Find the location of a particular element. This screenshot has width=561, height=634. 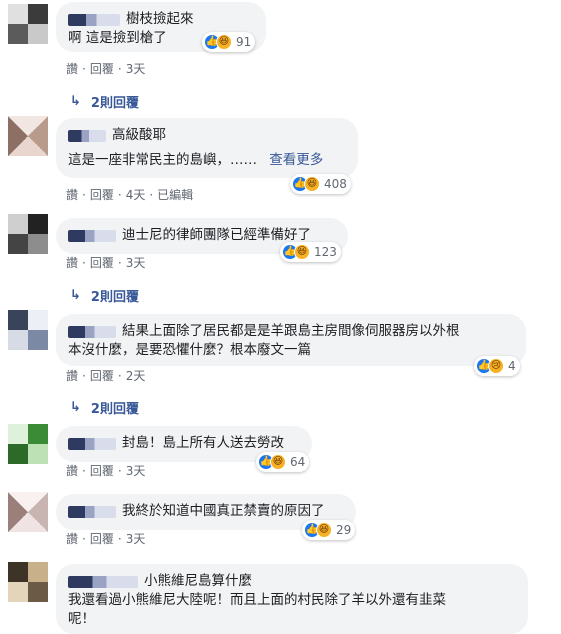

reaction-summary: 👍 😆 123 is located at coordinates (310, 252).